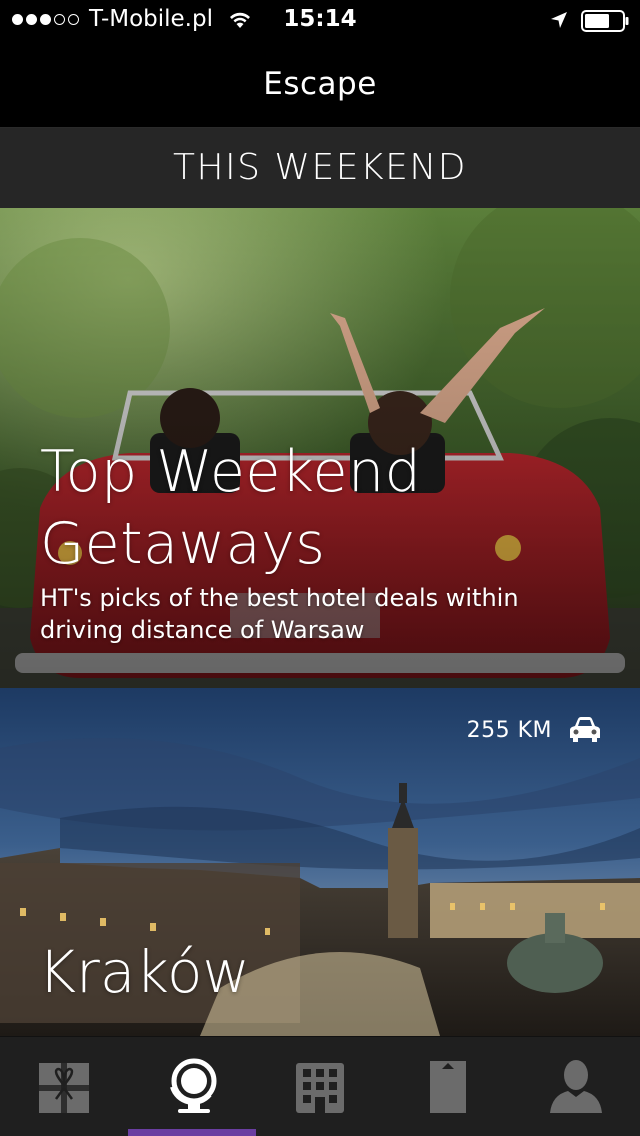 Image resolution: width=640 pixels, height=1136 pixels. I want to click on section-title: THIS WEEKEND, so click(320, 167).